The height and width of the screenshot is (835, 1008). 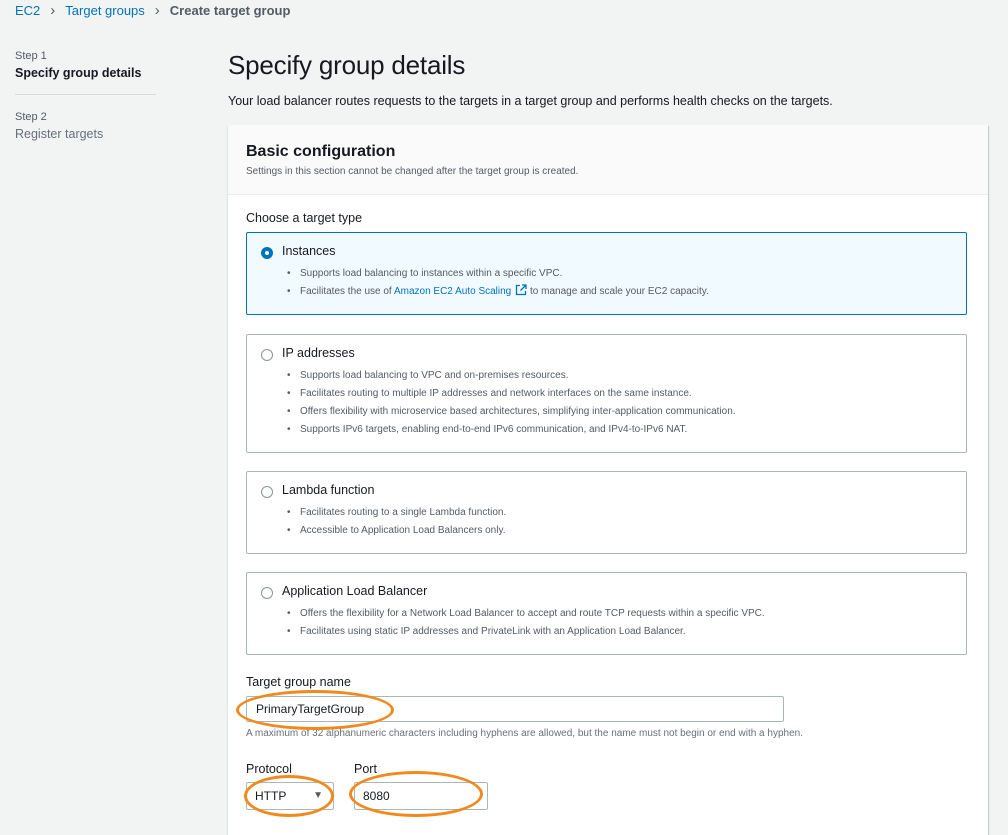 What do you see at coordinates (298, 682) in the screenshot?
I see `target-group-name-label: Target group name` at bounding box center [298, 682].